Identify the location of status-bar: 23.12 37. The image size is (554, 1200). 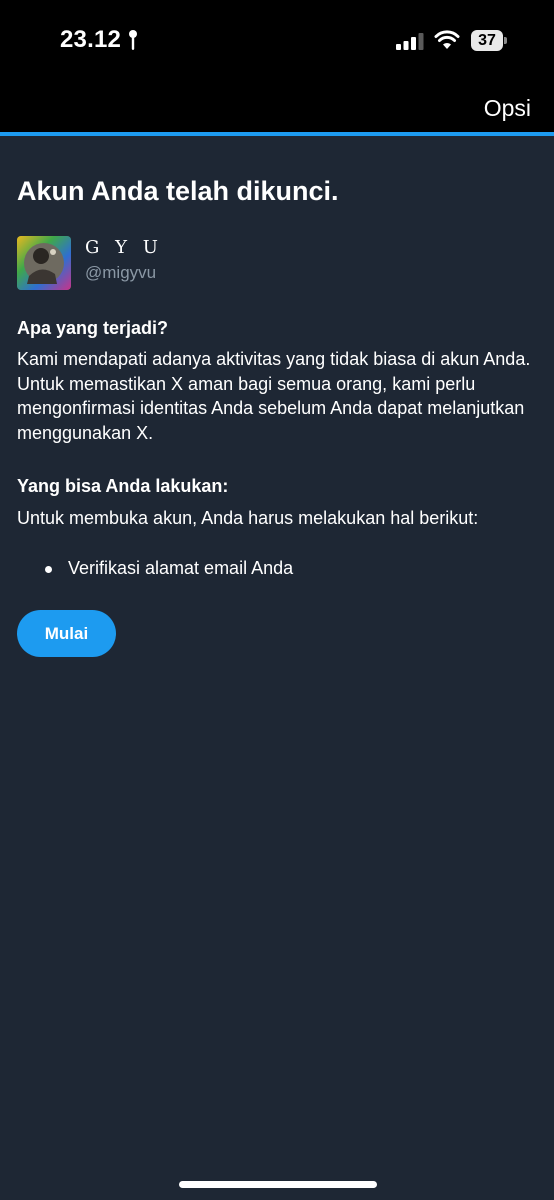
(277, 42).